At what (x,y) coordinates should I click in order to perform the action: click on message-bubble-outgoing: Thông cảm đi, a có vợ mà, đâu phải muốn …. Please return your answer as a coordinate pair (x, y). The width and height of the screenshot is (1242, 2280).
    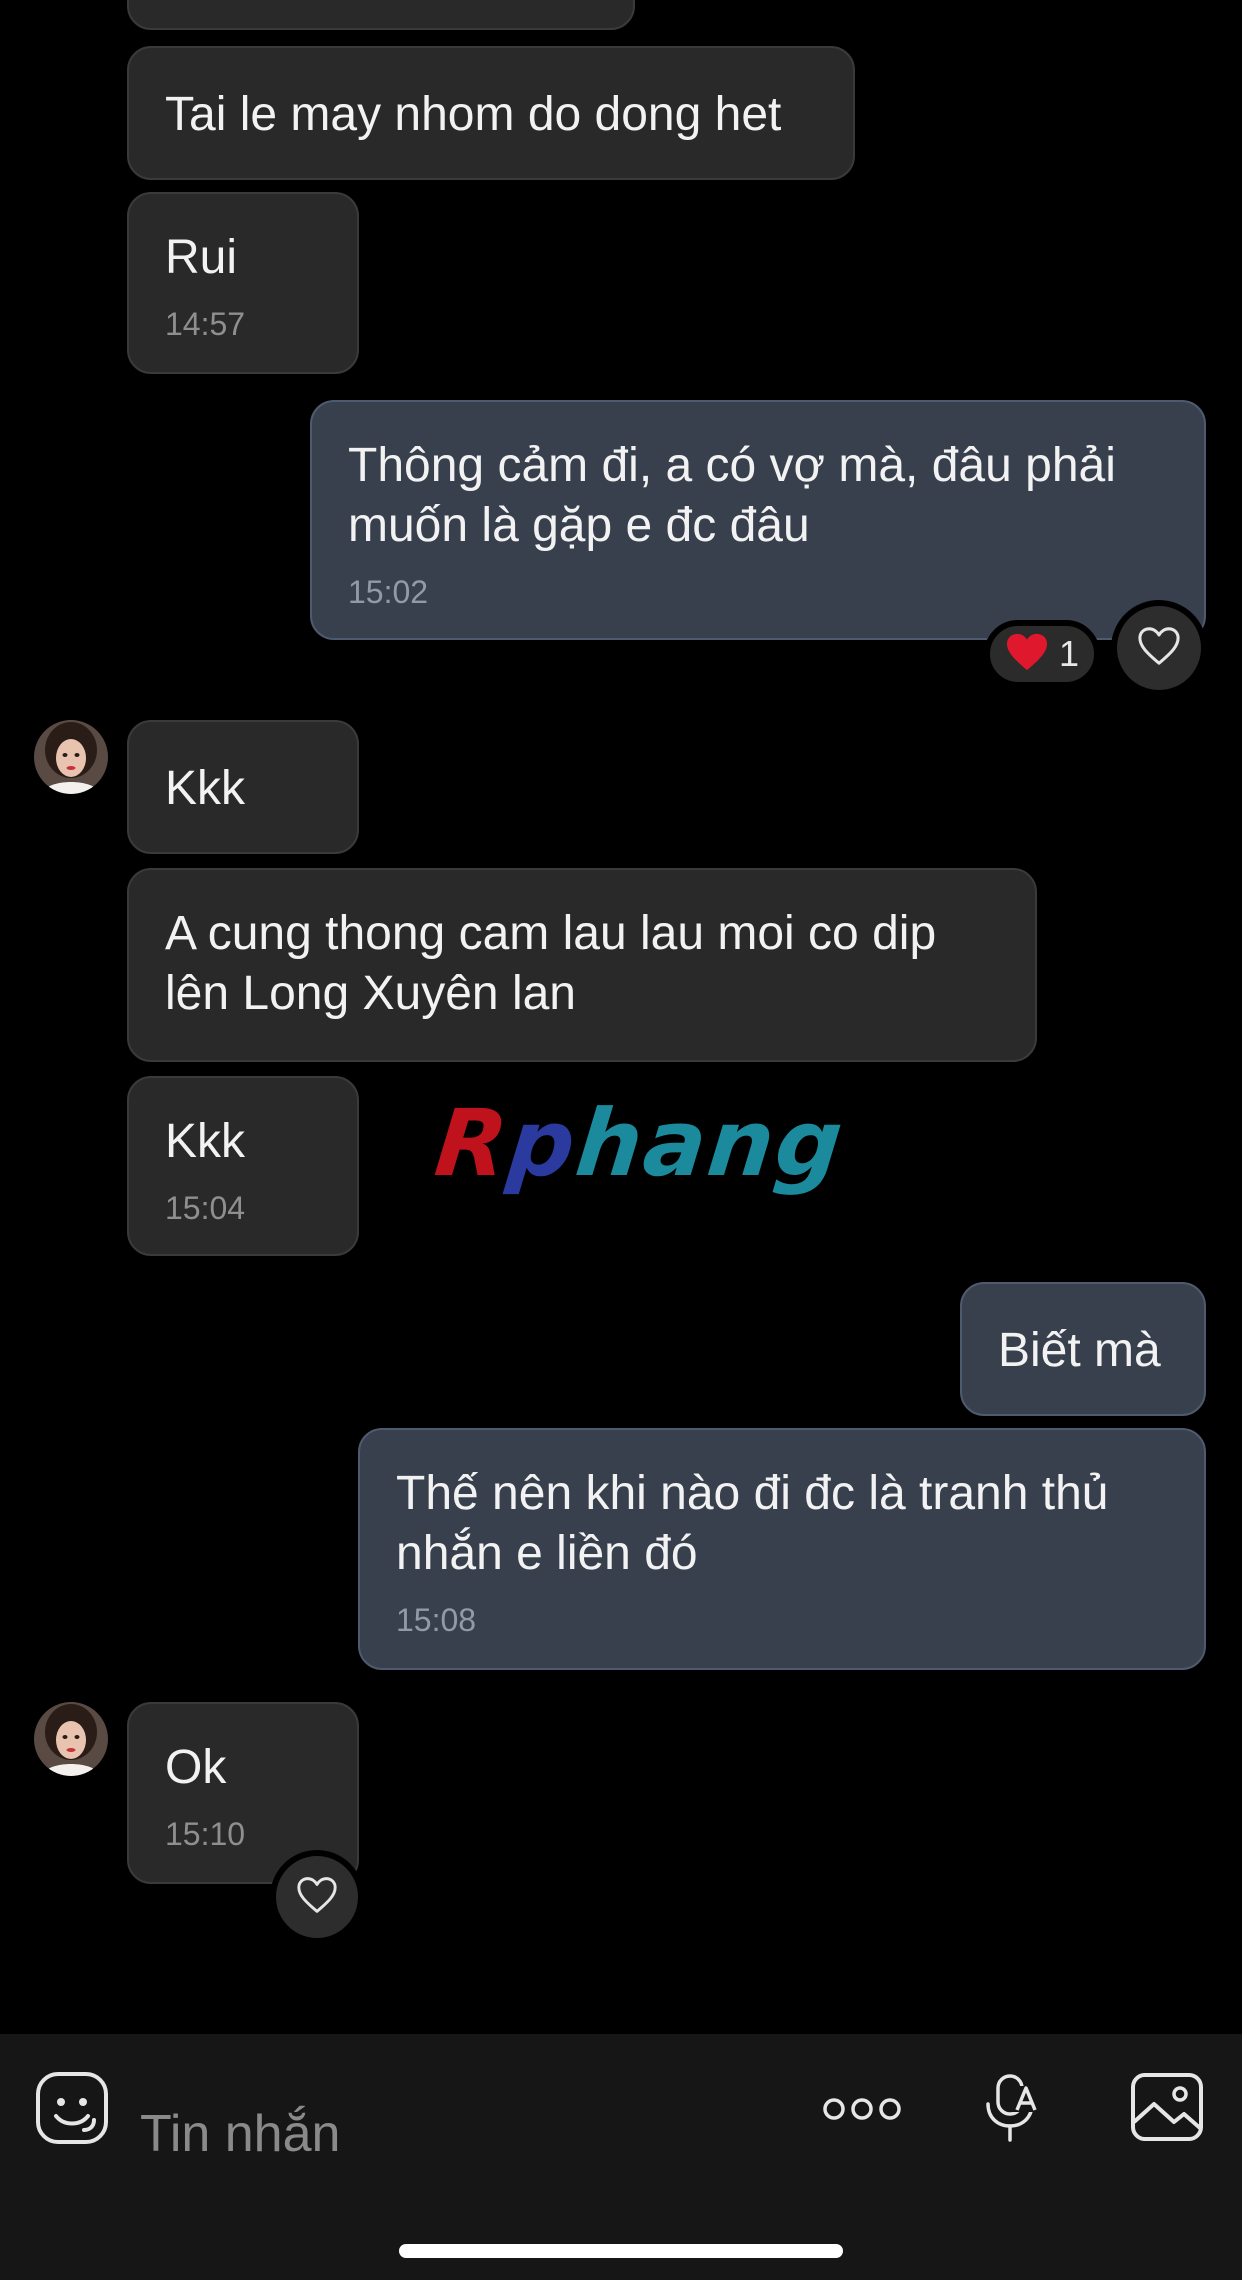
    Looking at the image, I should click on (758, 520).